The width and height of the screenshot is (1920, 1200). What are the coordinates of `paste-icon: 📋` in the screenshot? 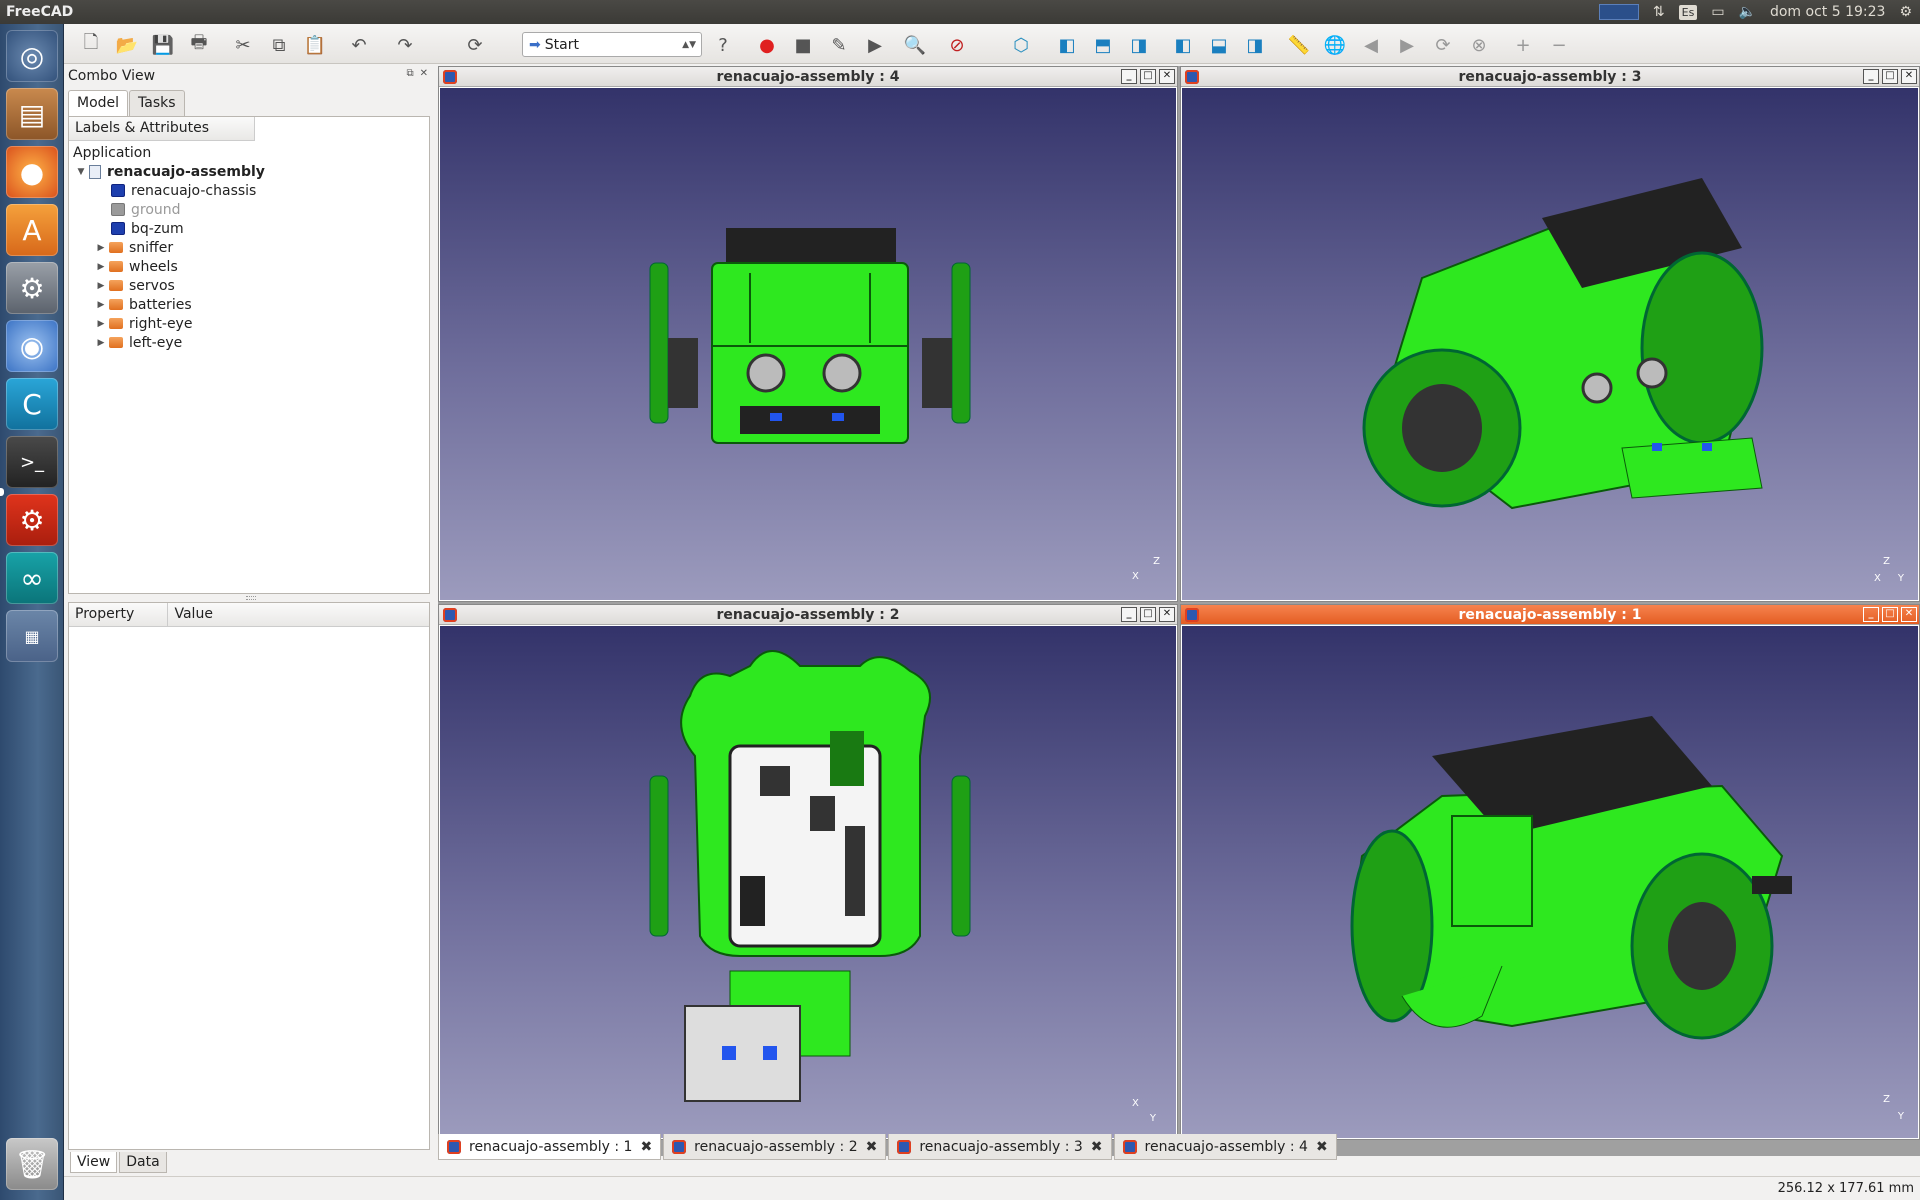 It's located at (315, 45).